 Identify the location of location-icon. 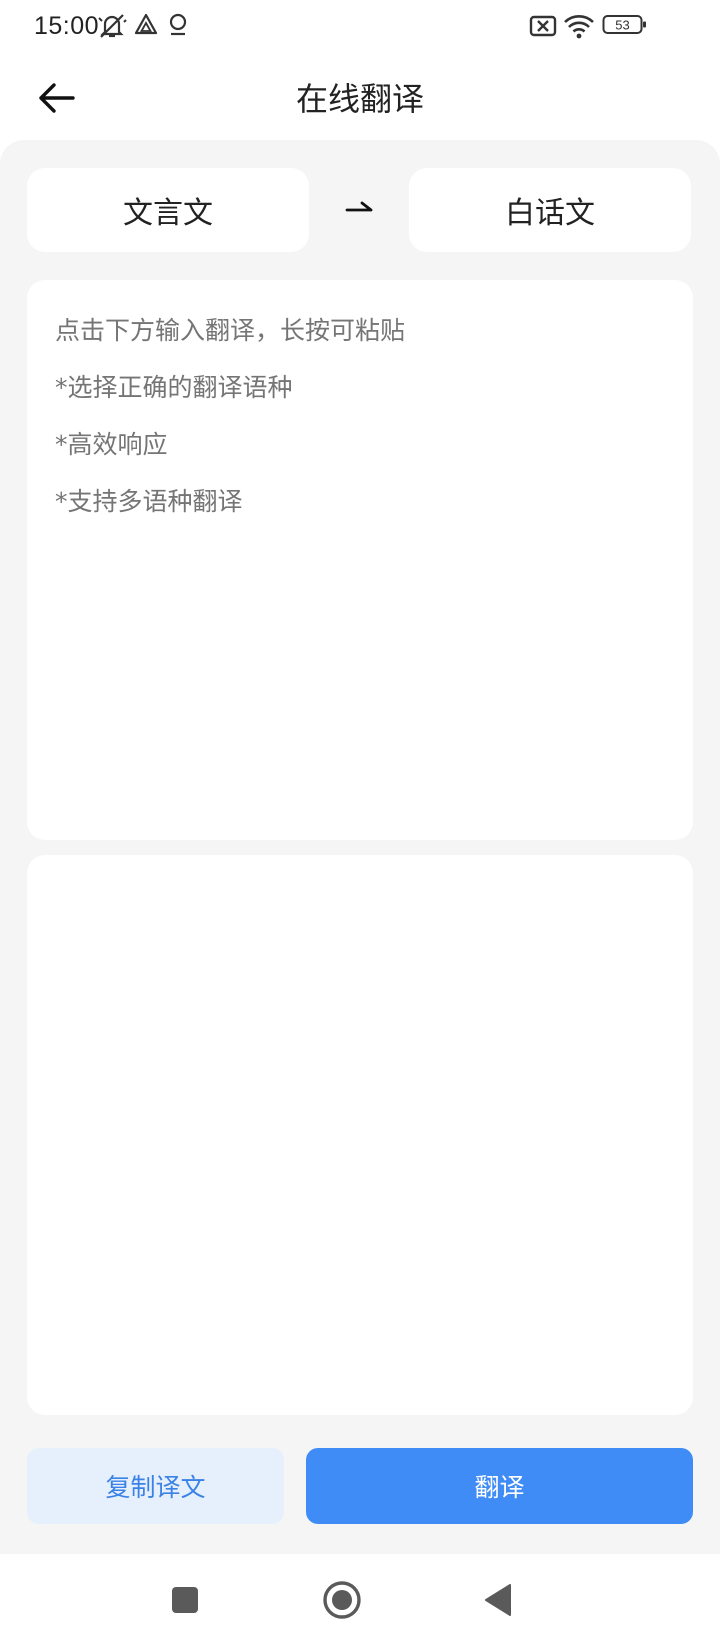
(178, 28).